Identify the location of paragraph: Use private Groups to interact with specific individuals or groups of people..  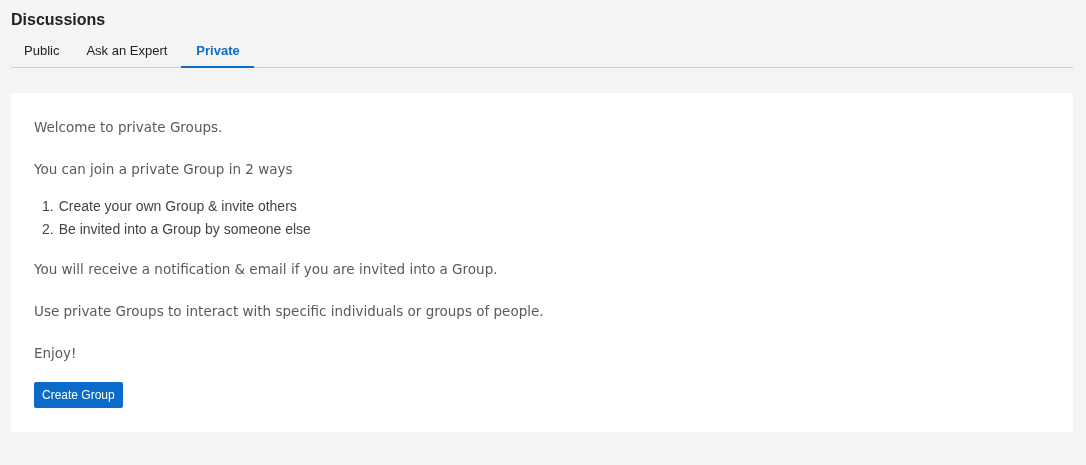
(289, 311).